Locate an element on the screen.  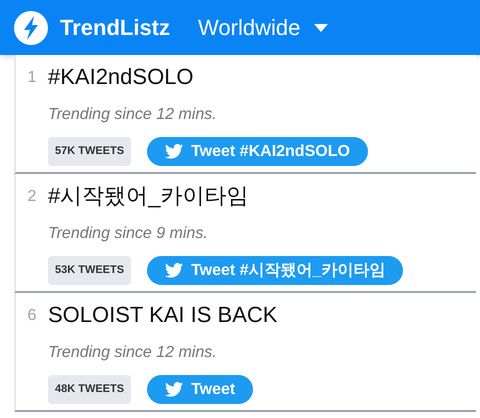
lightning-bolt-icon is located at coordinates (31, 27).